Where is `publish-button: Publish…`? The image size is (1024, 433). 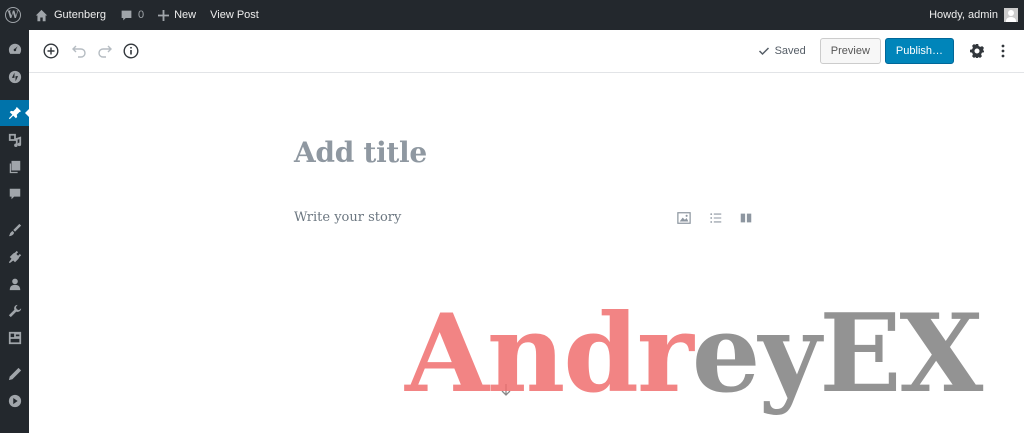 publish-button: Publish… is located at coordinates (919, 51).